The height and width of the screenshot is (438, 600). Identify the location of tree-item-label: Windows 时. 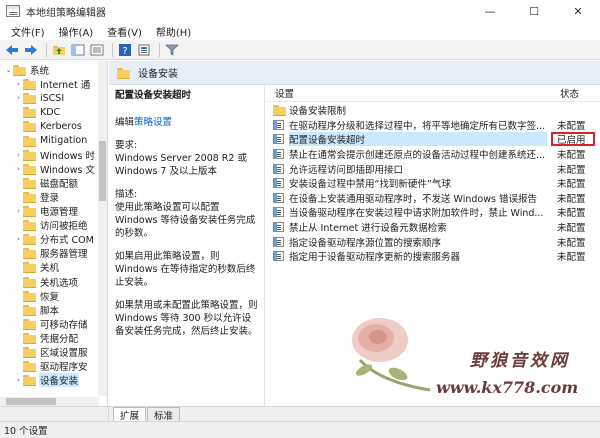
(67, 156).